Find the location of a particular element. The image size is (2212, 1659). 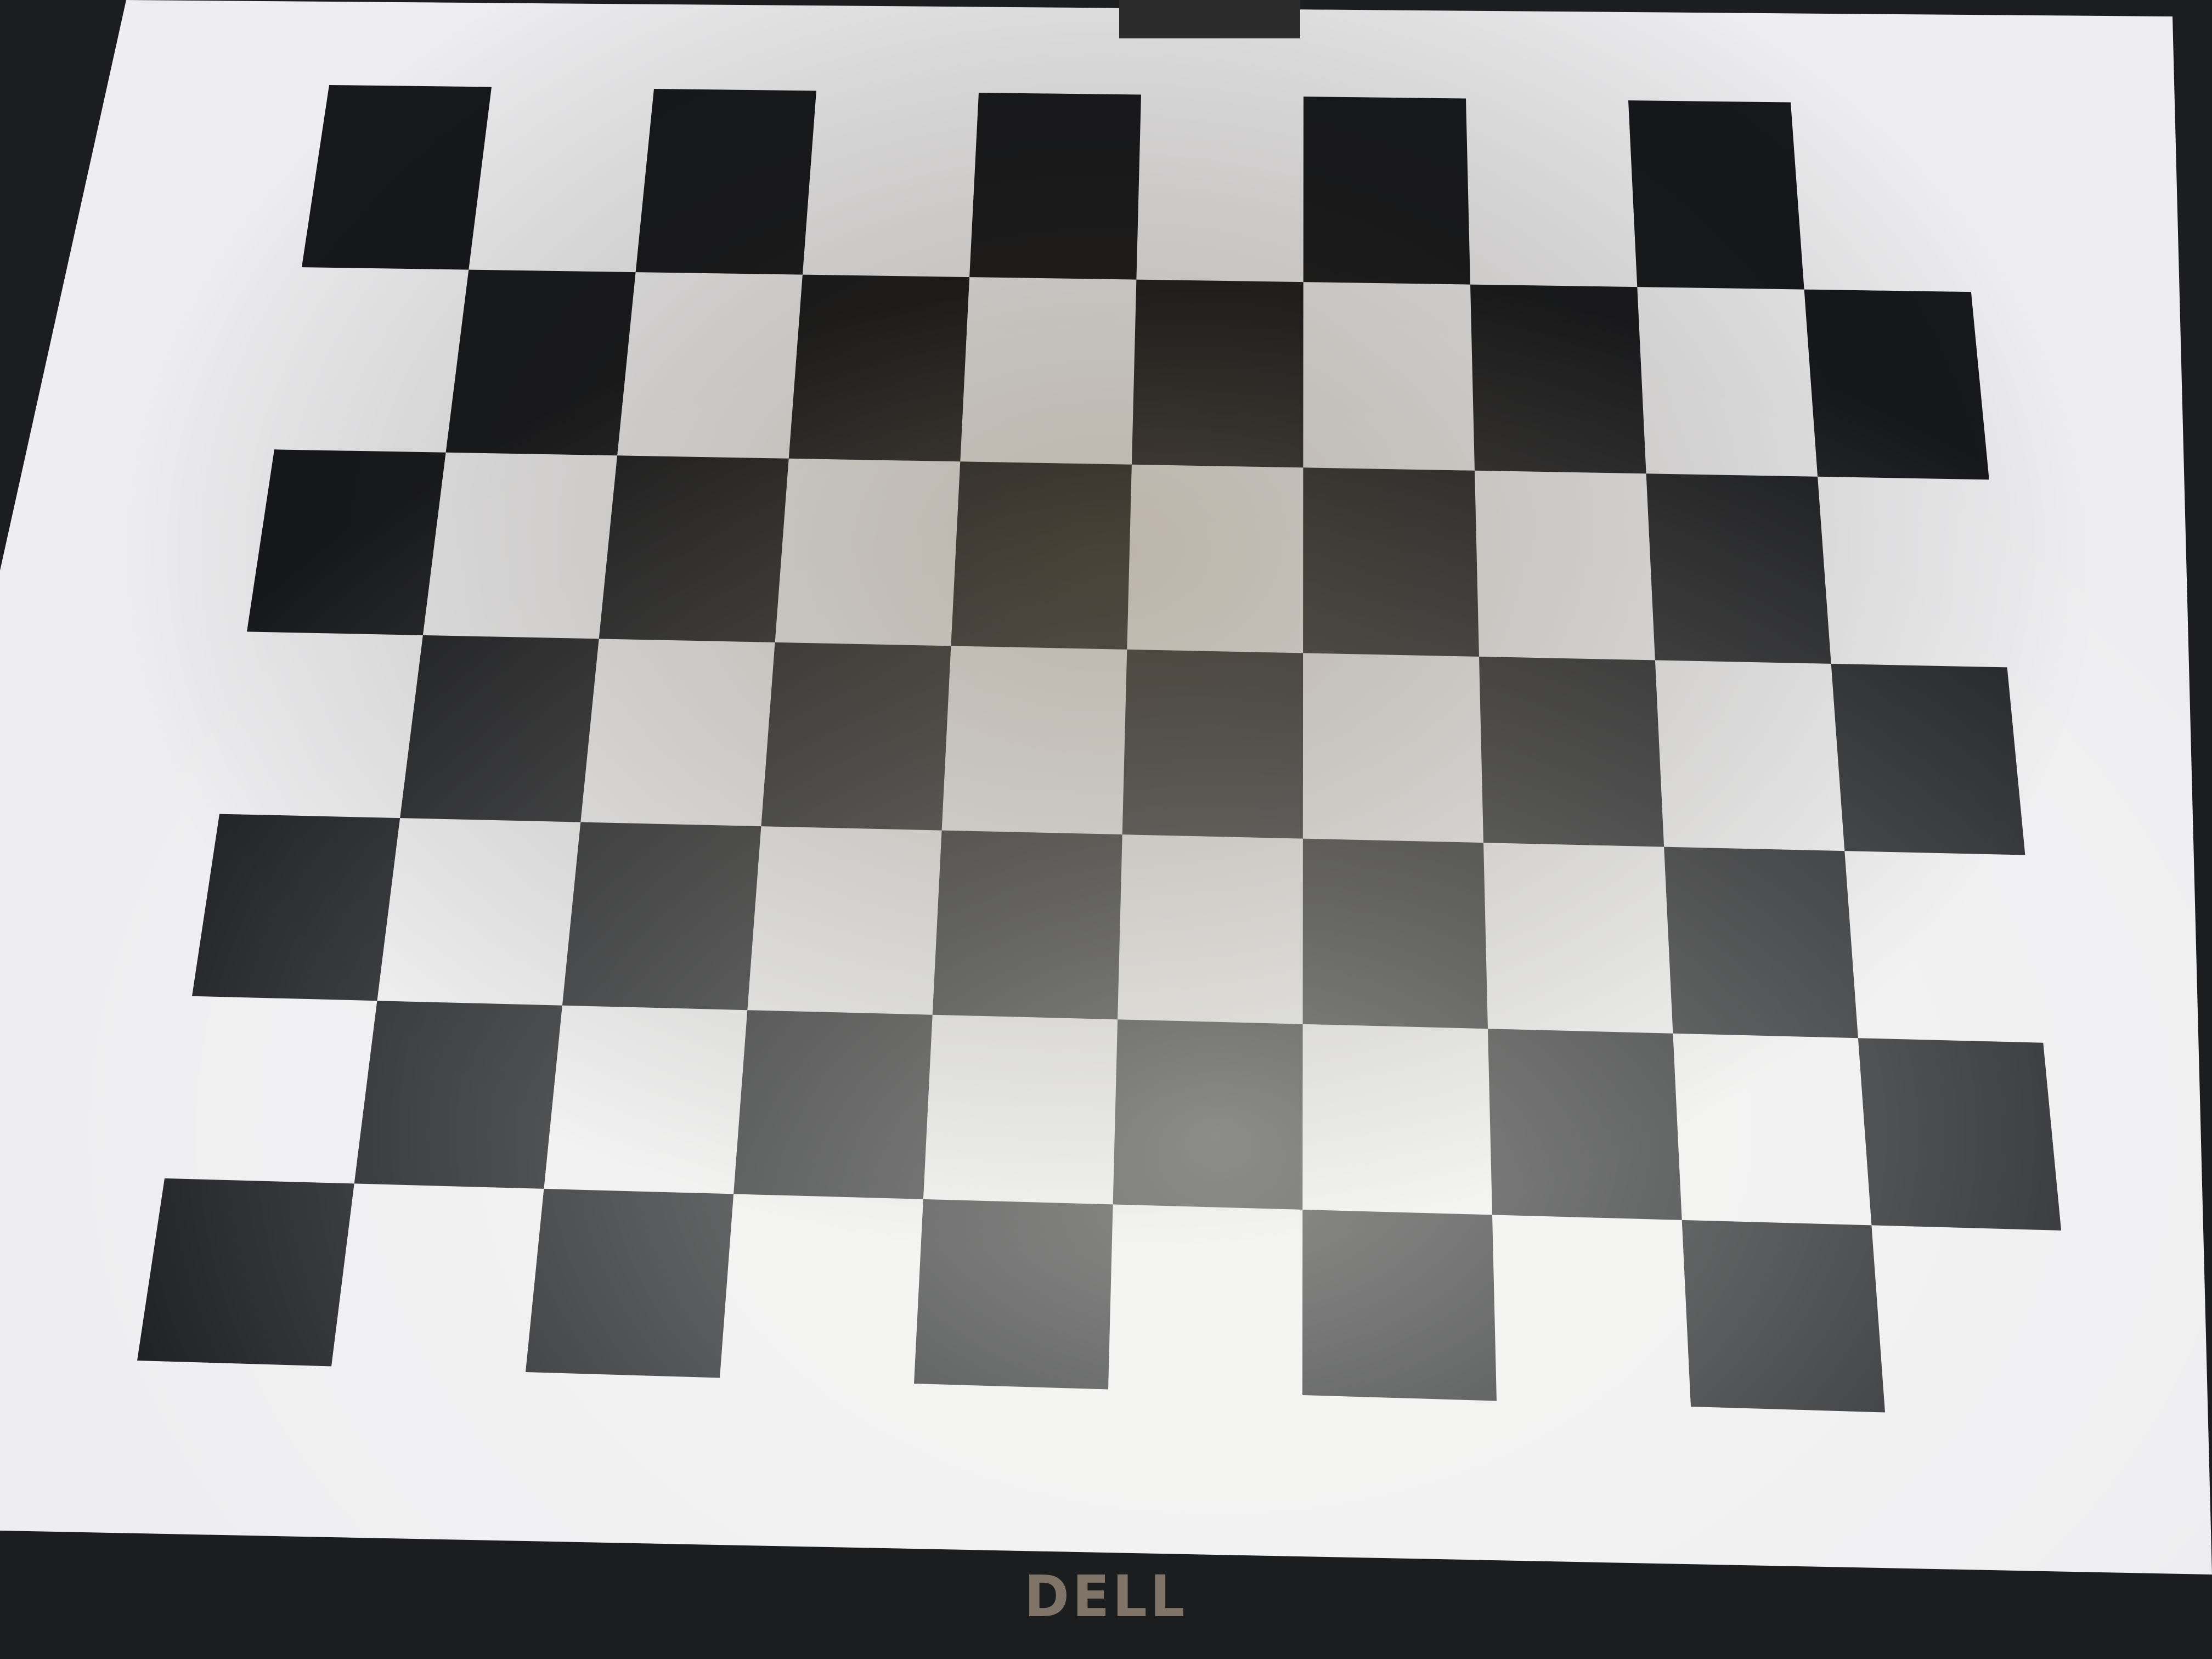

dell-logo: DELL is located at coordinates (1106, 1596).